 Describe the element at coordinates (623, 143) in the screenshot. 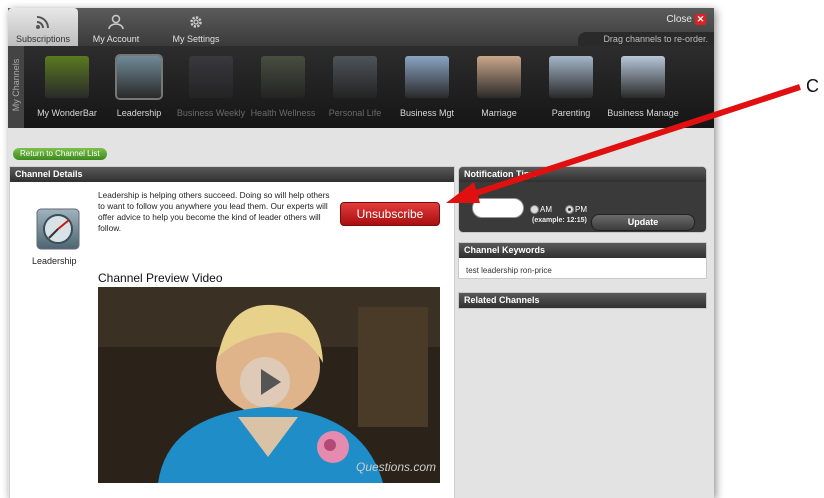

I see `annotation-arrow` at that location.